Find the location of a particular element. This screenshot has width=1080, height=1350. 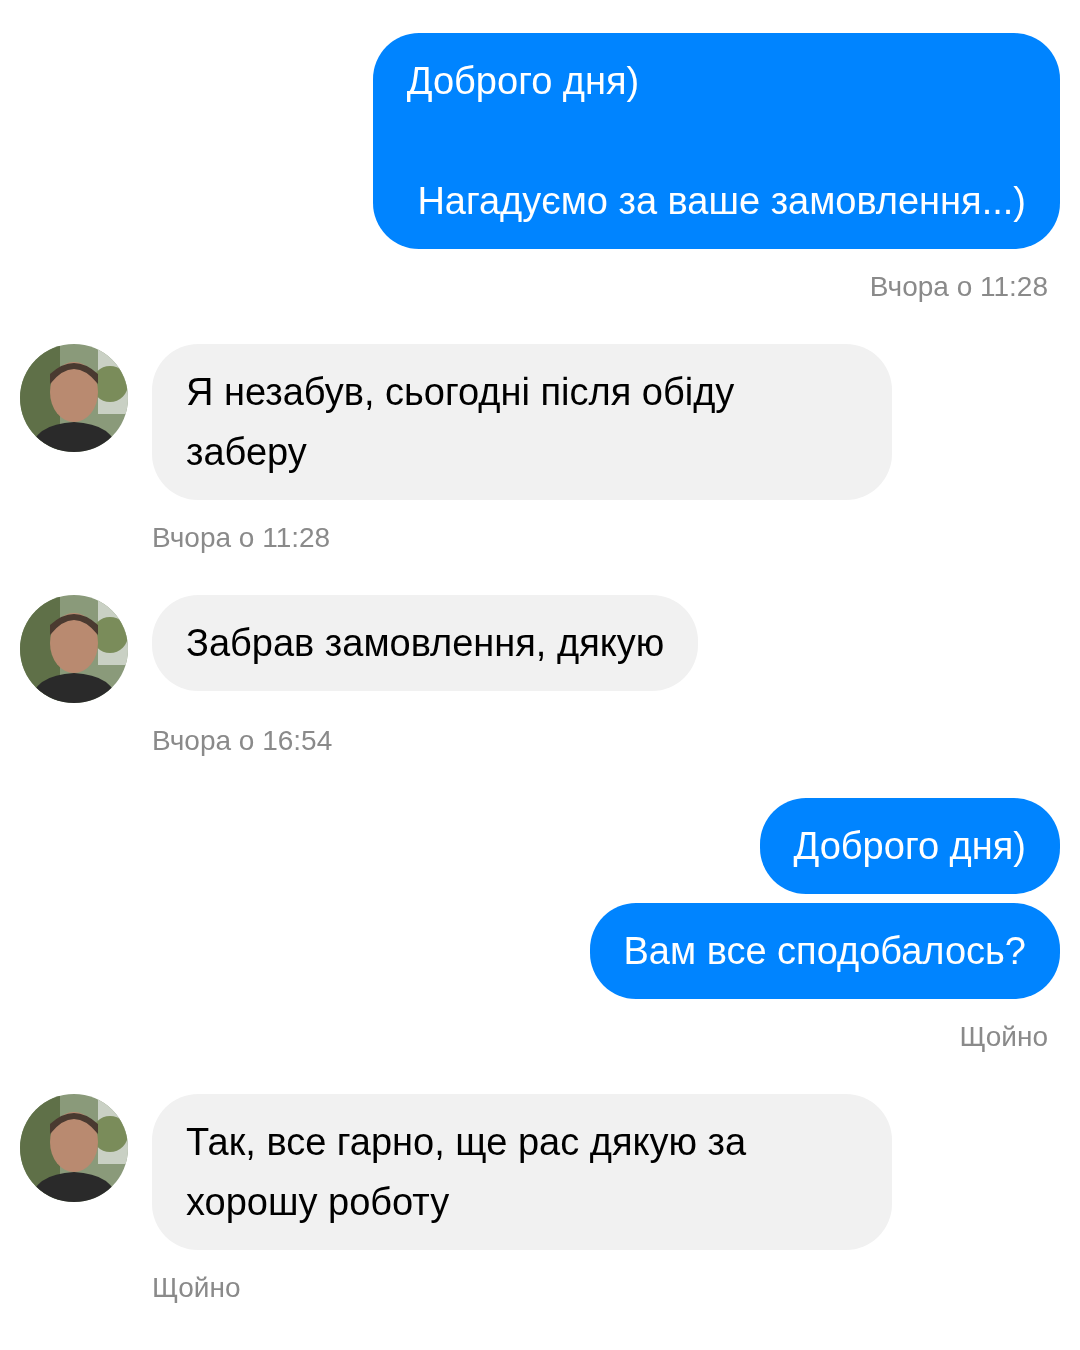

message-bubble: Забрав замовлення, дякую is located at coordinates (425, 643).